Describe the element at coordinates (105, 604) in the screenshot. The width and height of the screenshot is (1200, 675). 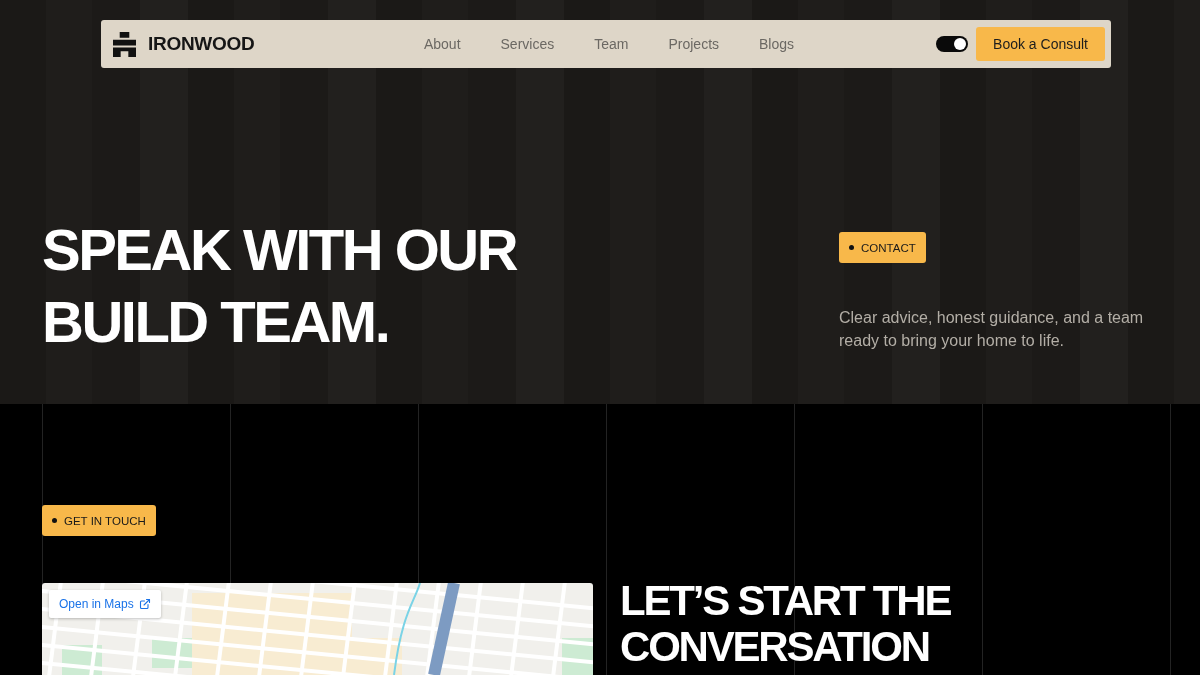
I see `open-in-maps-button: Open in Maps` at that location.